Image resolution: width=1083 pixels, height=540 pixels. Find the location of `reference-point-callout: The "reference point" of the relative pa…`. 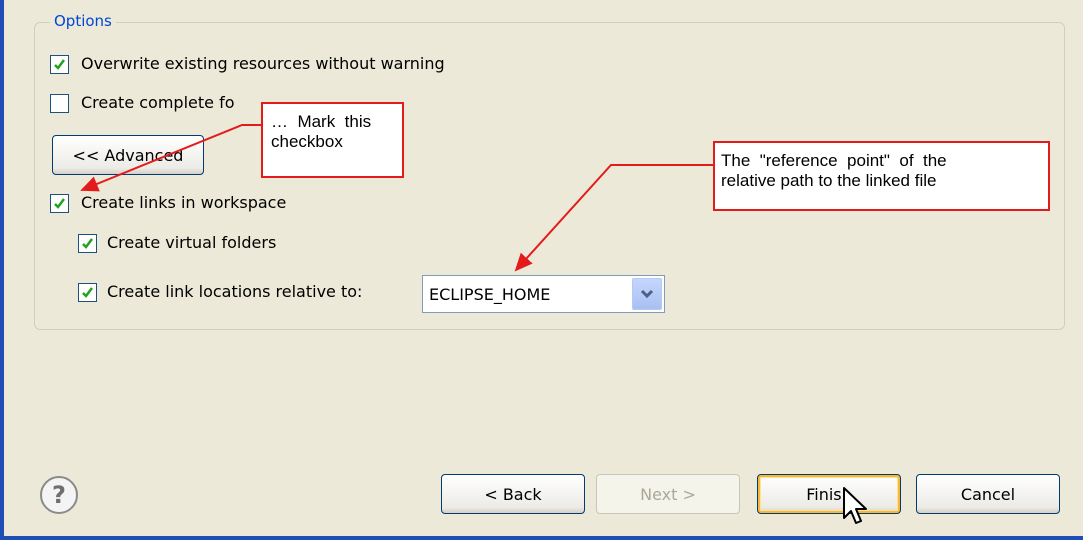

reference-point-callout: The "reference point" of the relative pa… is located at coordinates (881, 176).